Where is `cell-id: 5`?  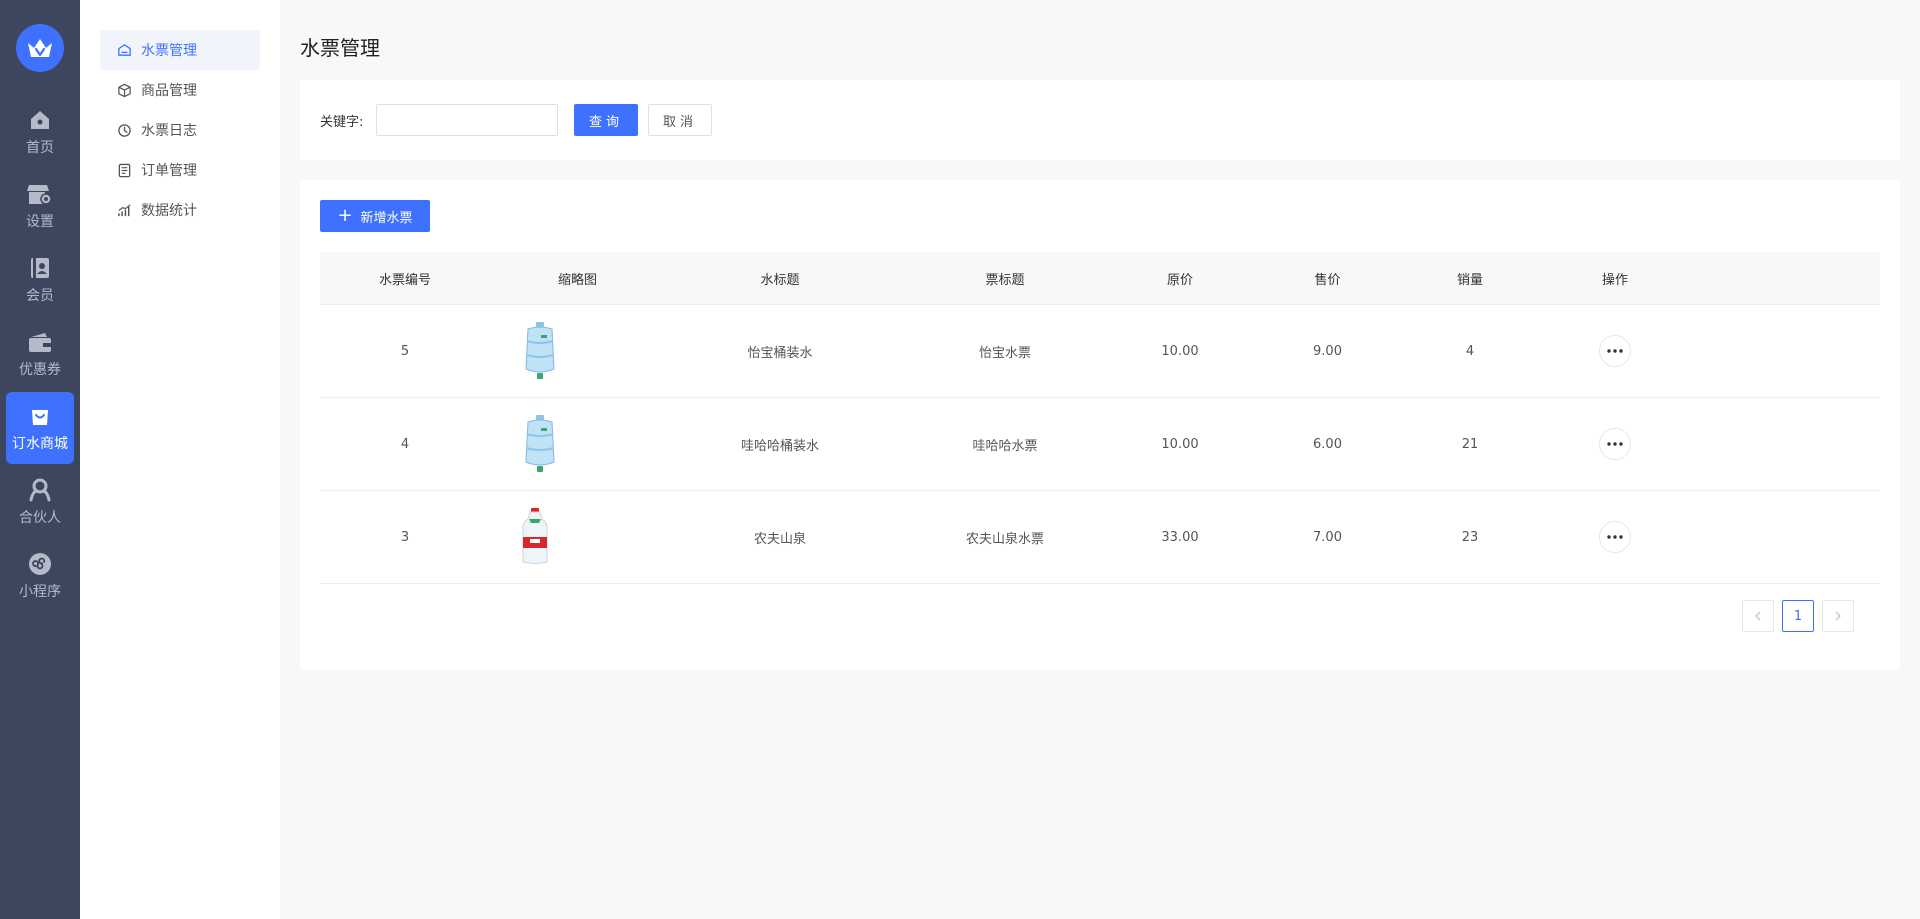 cell-id: 5 is located at coordinates (405, 351).